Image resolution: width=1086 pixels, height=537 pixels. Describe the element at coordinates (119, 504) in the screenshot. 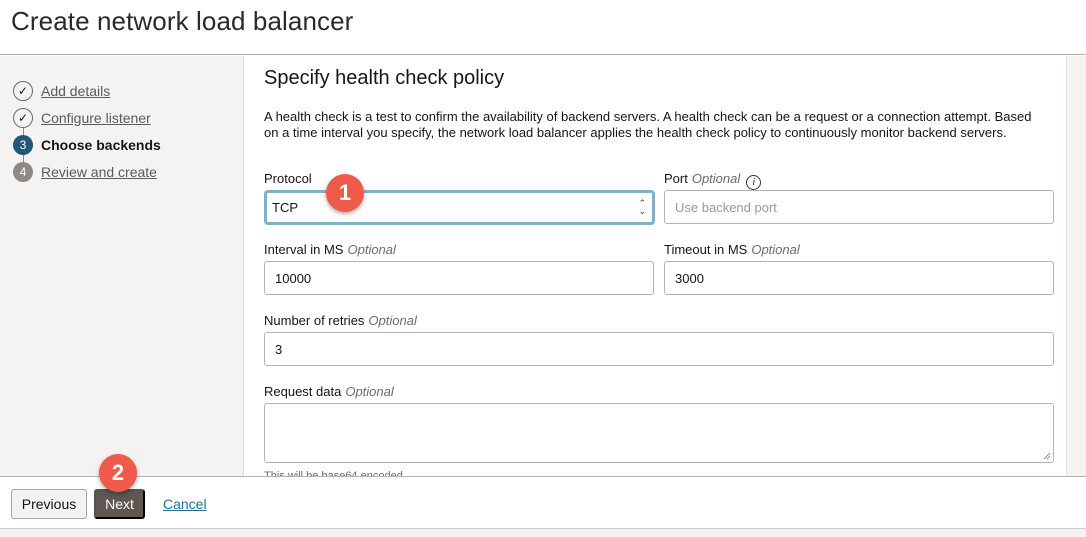

I see `next-button: Next` at that location.